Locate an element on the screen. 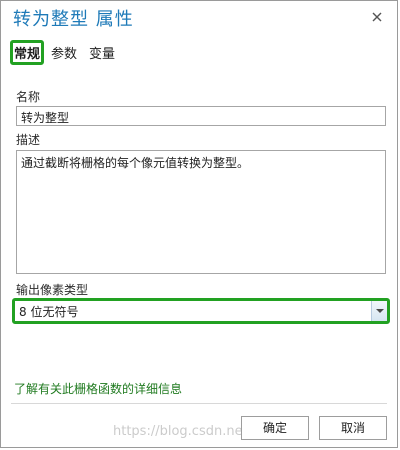 Image resolution: width=400 pixels, height=450 pixels. output-pixel-type-label: 输出像素类型 is located at coordinates (52, 290).